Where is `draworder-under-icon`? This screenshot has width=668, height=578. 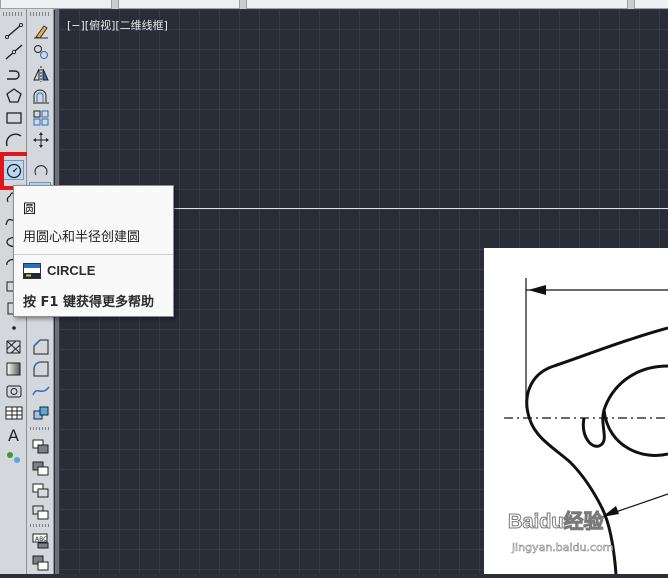 draworder-under-icon is located at coordinates (40, 512).